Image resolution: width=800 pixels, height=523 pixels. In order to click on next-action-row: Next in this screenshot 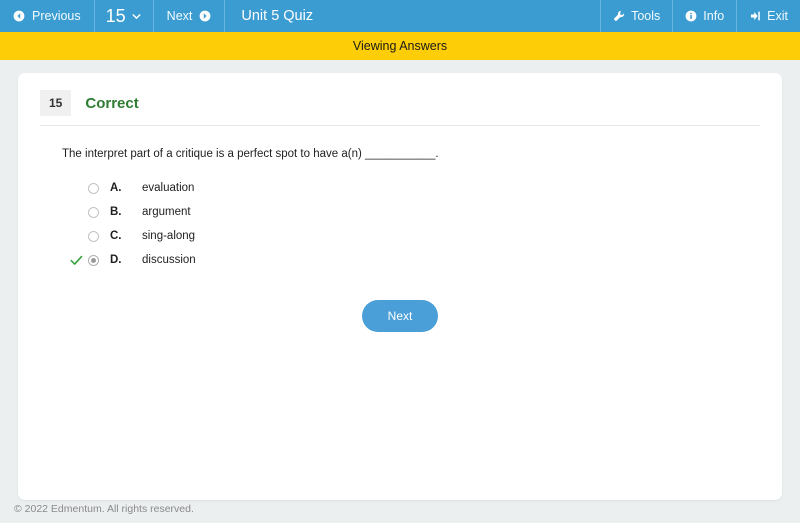, I will do `click(400, 316)`.